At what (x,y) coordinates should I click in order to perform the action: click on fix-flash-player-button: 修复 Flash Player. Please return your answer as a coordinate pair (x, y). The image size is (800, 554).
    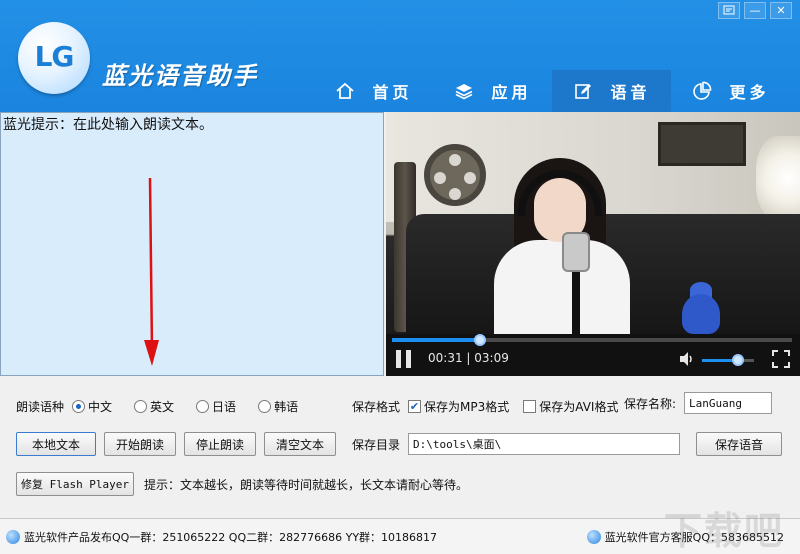
    Looking at the image, I should click on (75, 484).